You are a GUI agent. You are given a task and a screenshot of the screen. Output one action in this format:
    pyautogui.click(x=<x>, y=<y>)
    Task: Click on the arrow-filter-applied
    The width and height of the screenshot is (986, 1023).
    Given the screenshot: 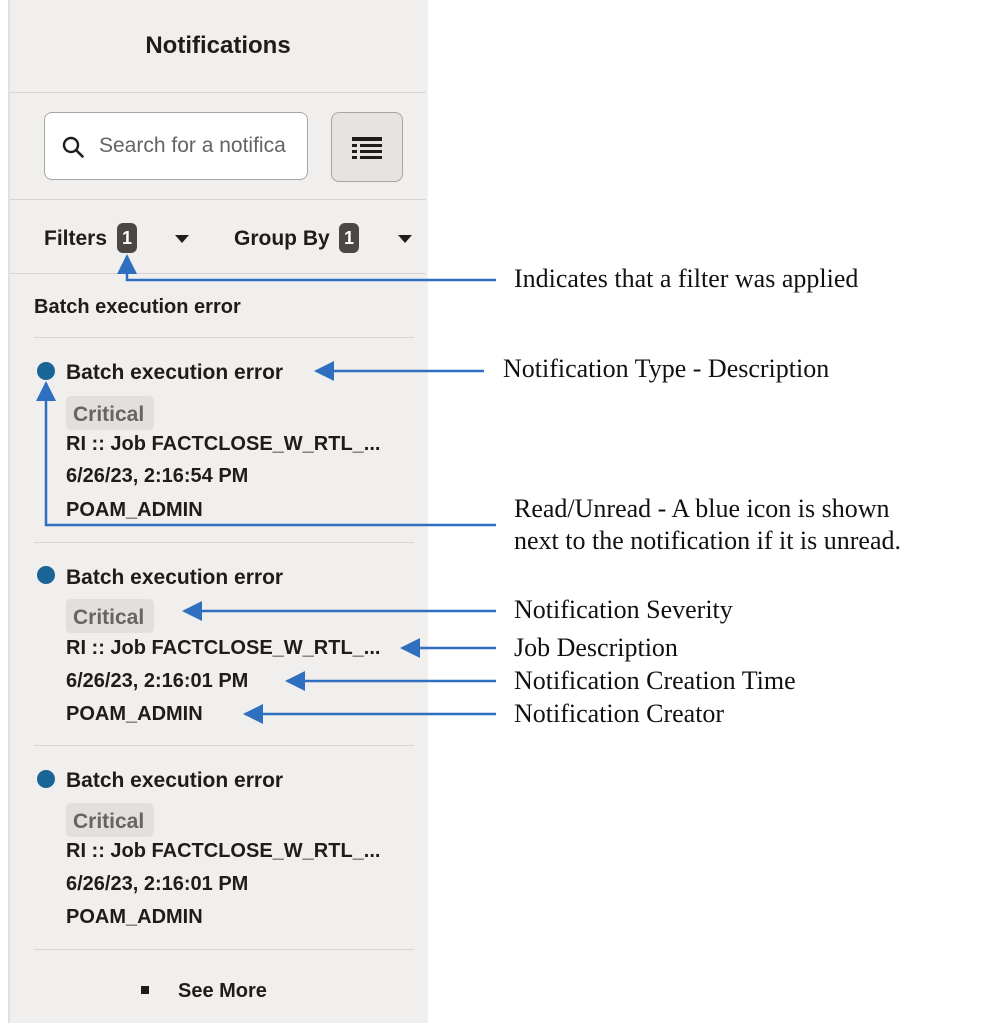 What is the action you would take?
    pyautogui.click(x=306, y=268)
    